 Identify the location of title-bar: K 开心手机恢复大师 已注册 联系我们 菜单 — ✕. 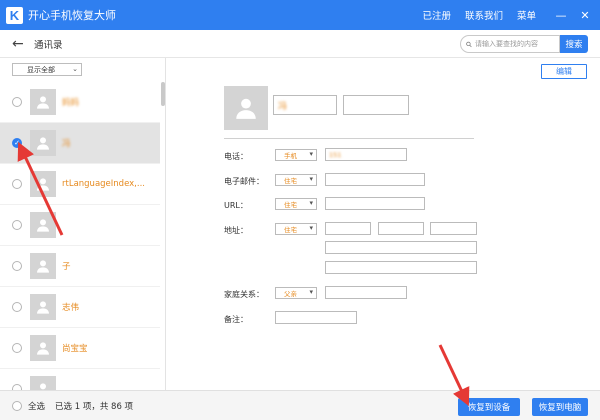
(300, 15).